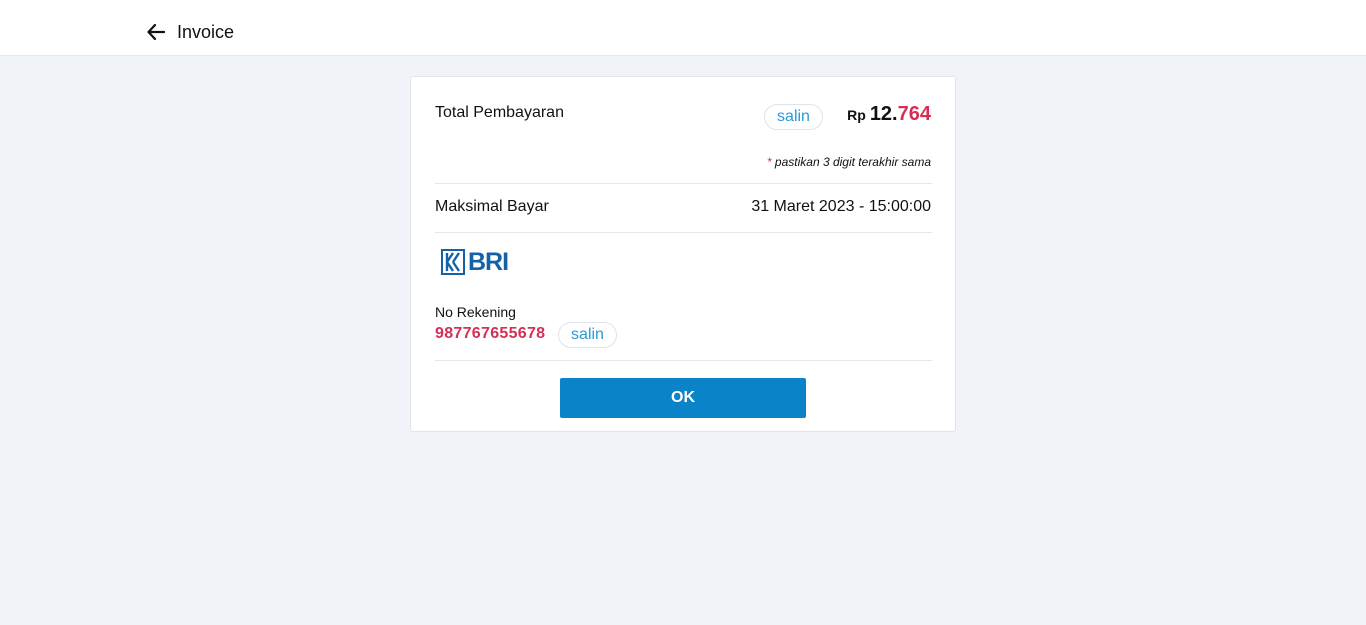  Describe the element at coordinates (453, 262) in the screenshot. I see `bri-logo-icon` at that location.